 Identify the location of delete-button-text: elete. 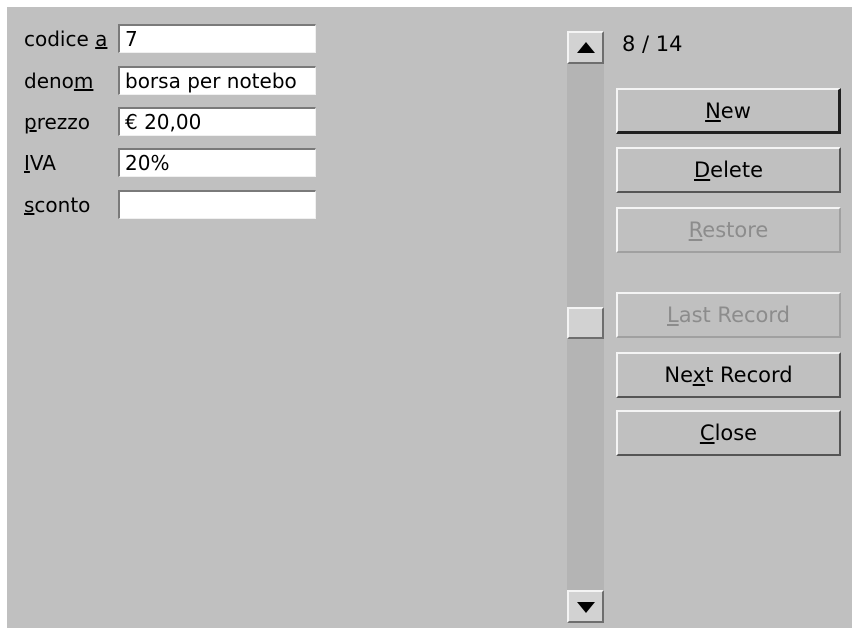
(736, 170).